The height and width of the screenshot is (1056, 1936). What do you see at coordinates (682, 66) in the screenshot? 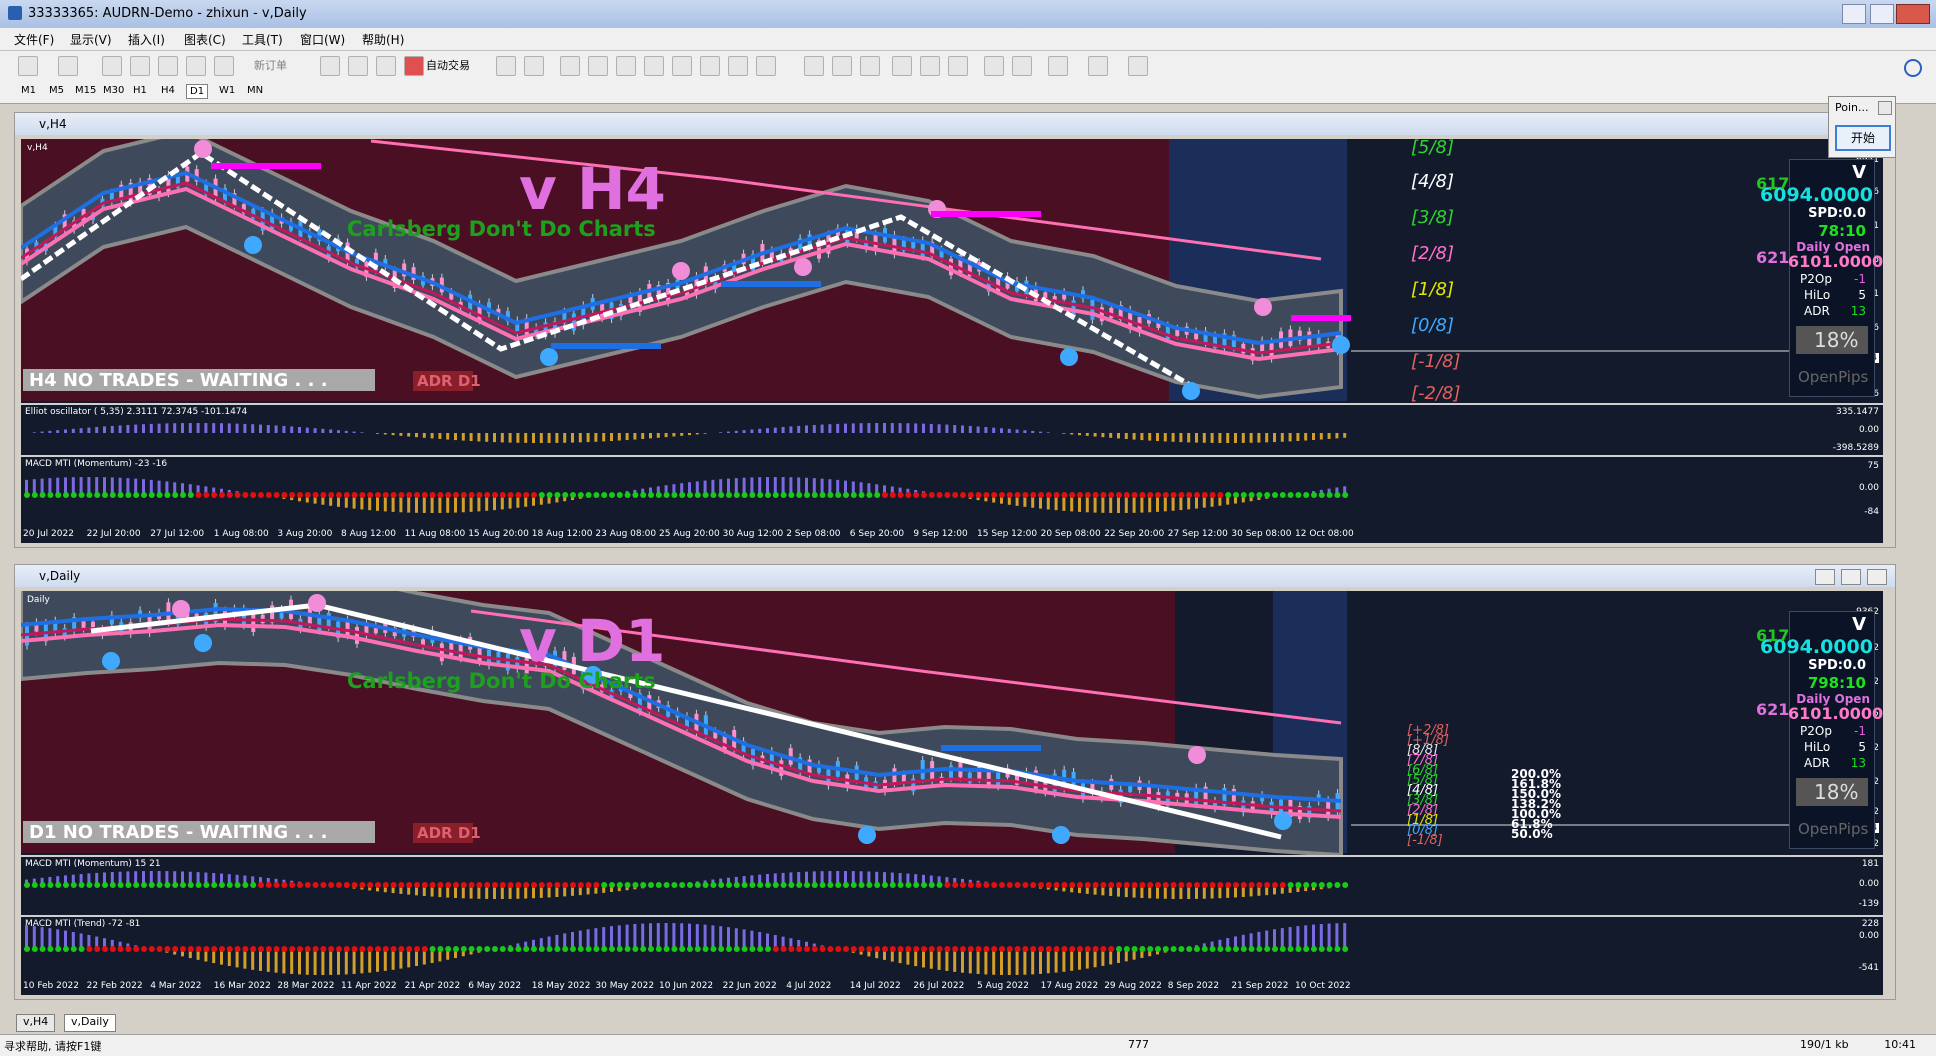
I see `fibonacci-icon` at bounding box center [682, 66].